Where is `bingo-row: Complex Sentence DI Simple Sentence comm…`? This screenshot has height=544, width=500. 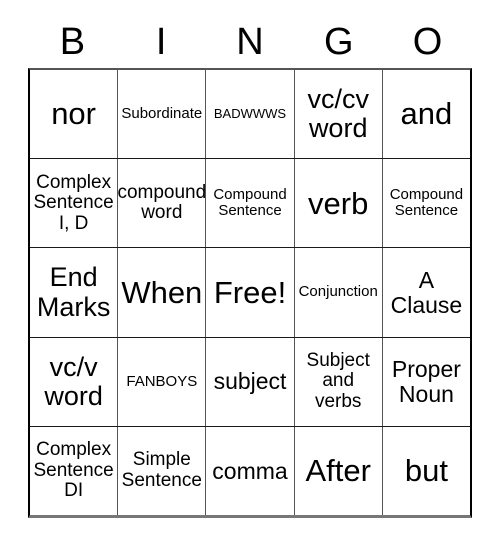 bingo-row: Complex Sentence DI Simple Sentence comm… is located at coordinates (250, 471).